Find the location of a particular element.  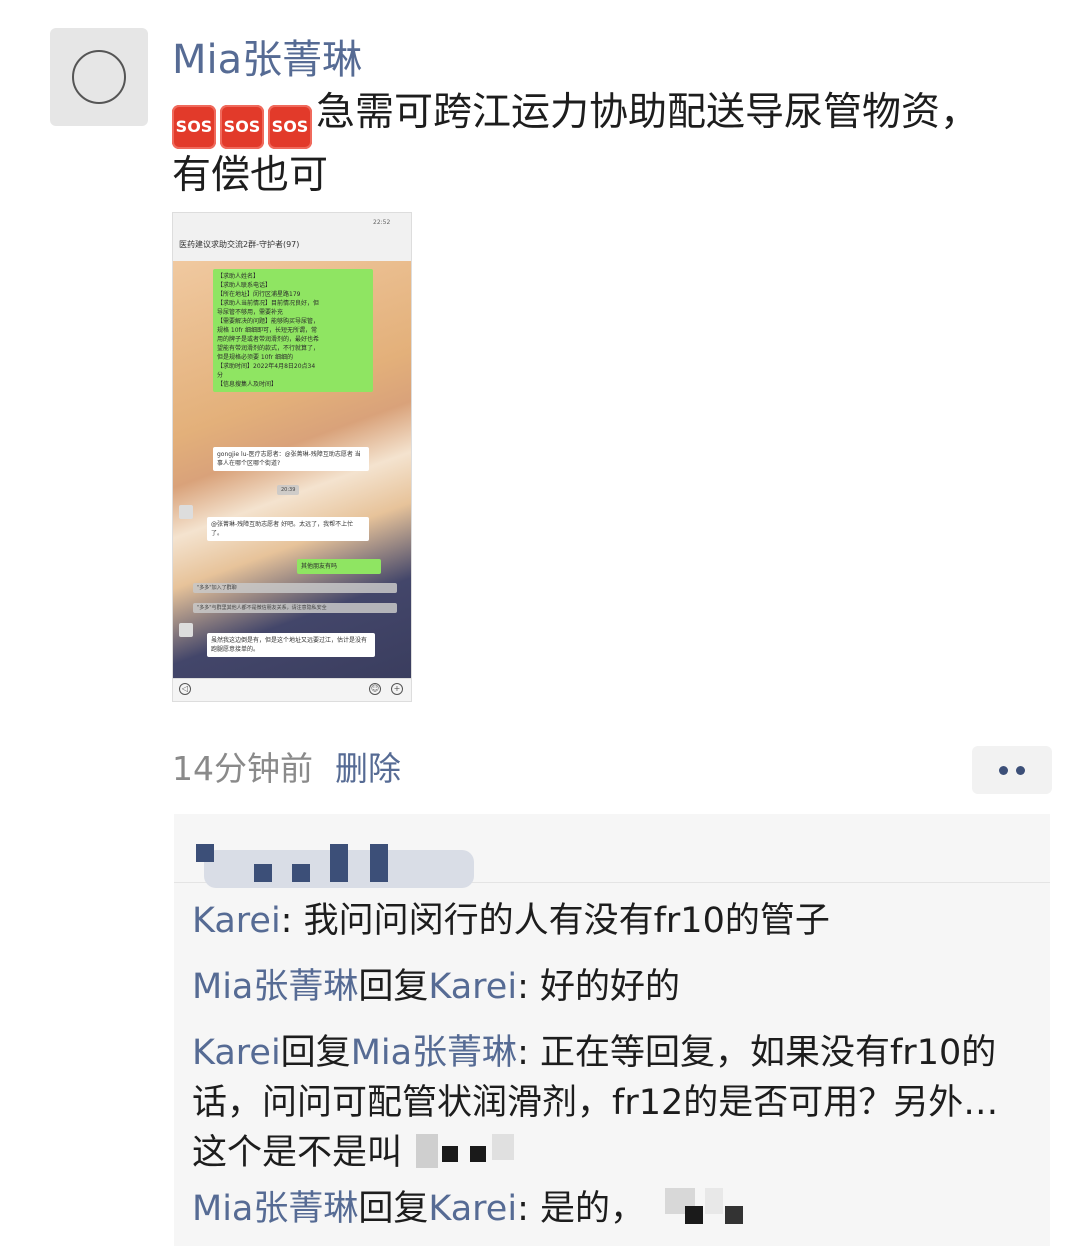

reply-bubble-3: 虽然我这边倒是有，但是这个地址又远要过江，估计是没有跑腿愿意接单的。 is located at coordinates (291, 645).